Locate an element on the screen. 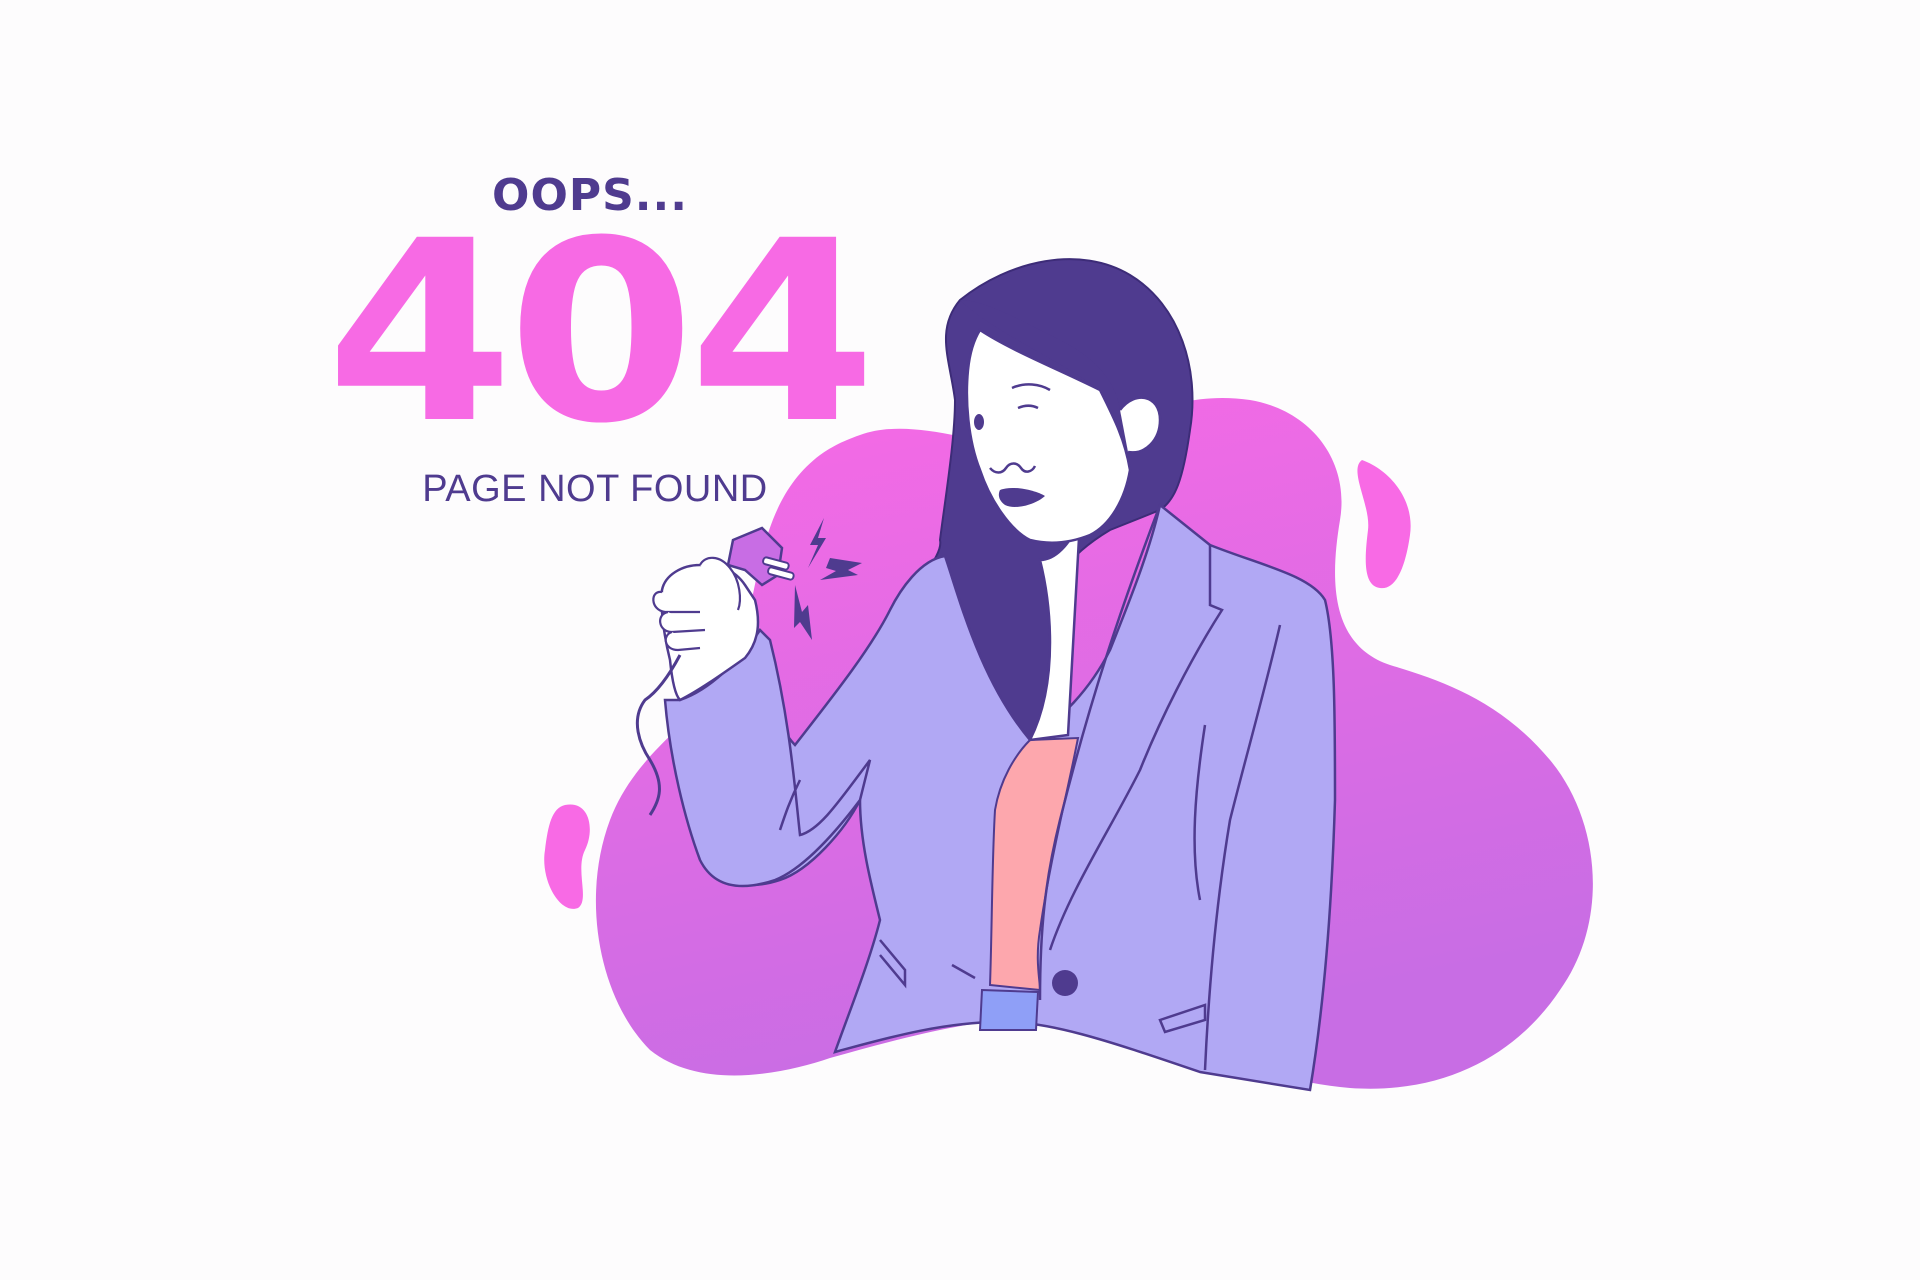 The image size is (1920, 1280). jeans-peek is located at coordinates (1009, 1009).